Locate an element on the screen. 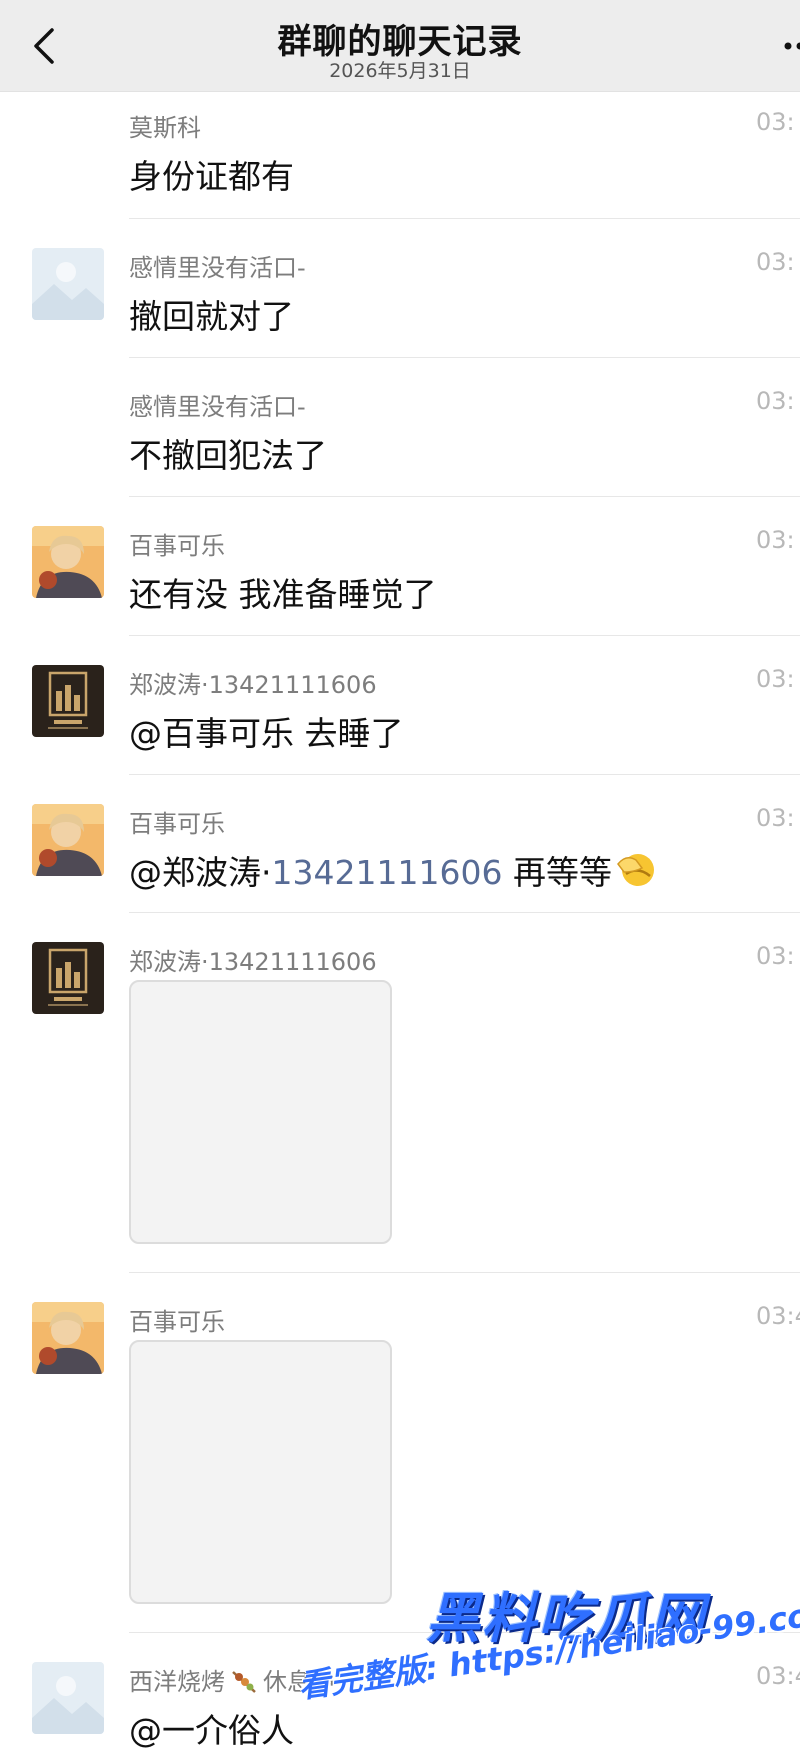 The height and width of the screenshot is (1764, 800). message-text: 不撤回犯法了 is located at coordinates (228, 455).